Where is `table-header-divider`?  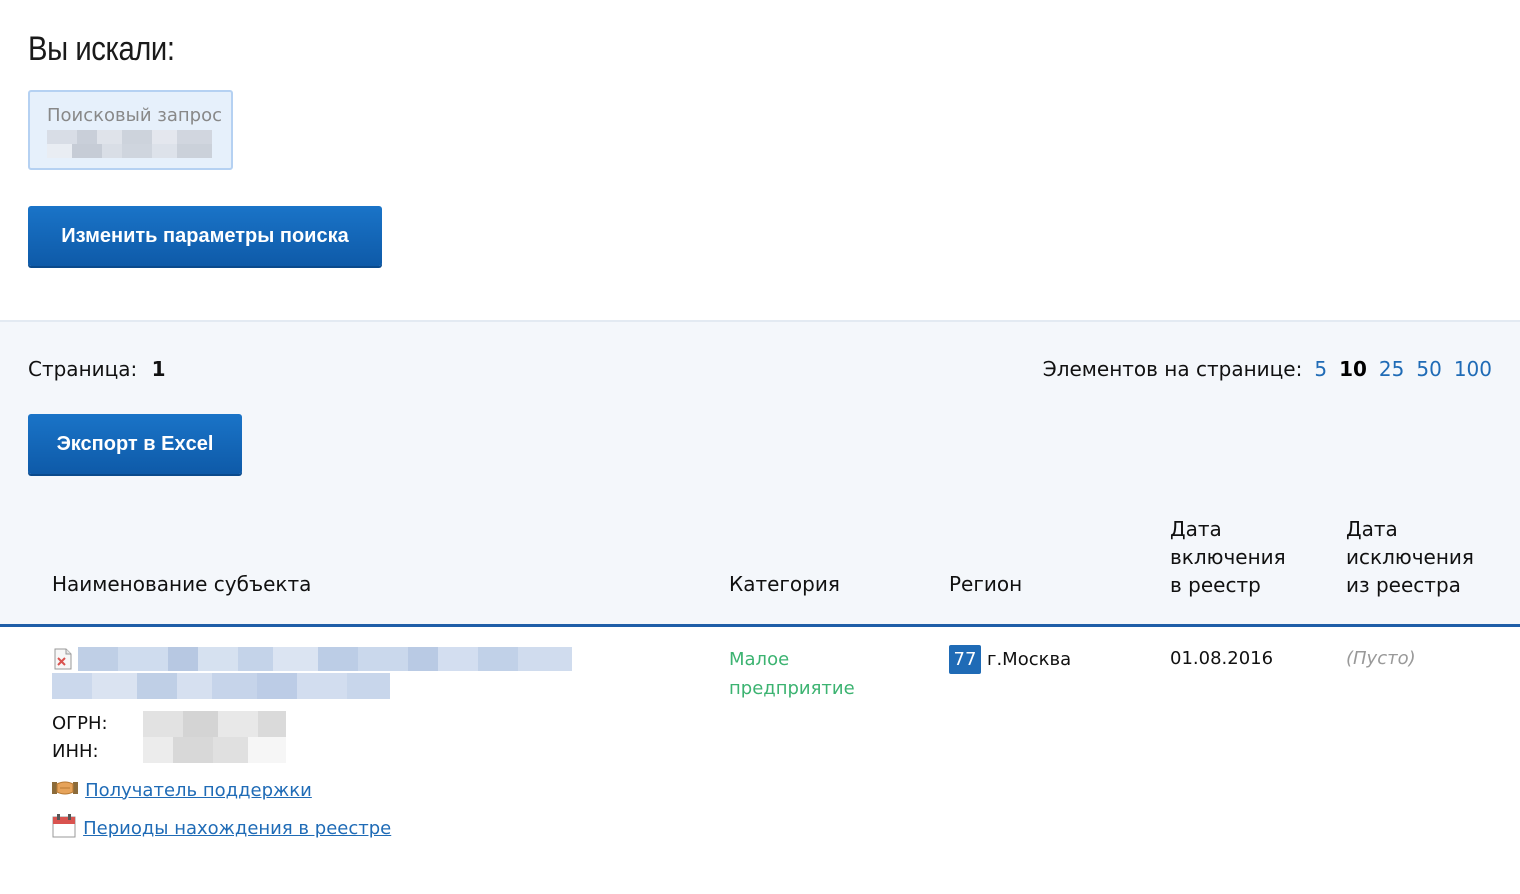
table-header-divider is located at coordinates (760, 625).